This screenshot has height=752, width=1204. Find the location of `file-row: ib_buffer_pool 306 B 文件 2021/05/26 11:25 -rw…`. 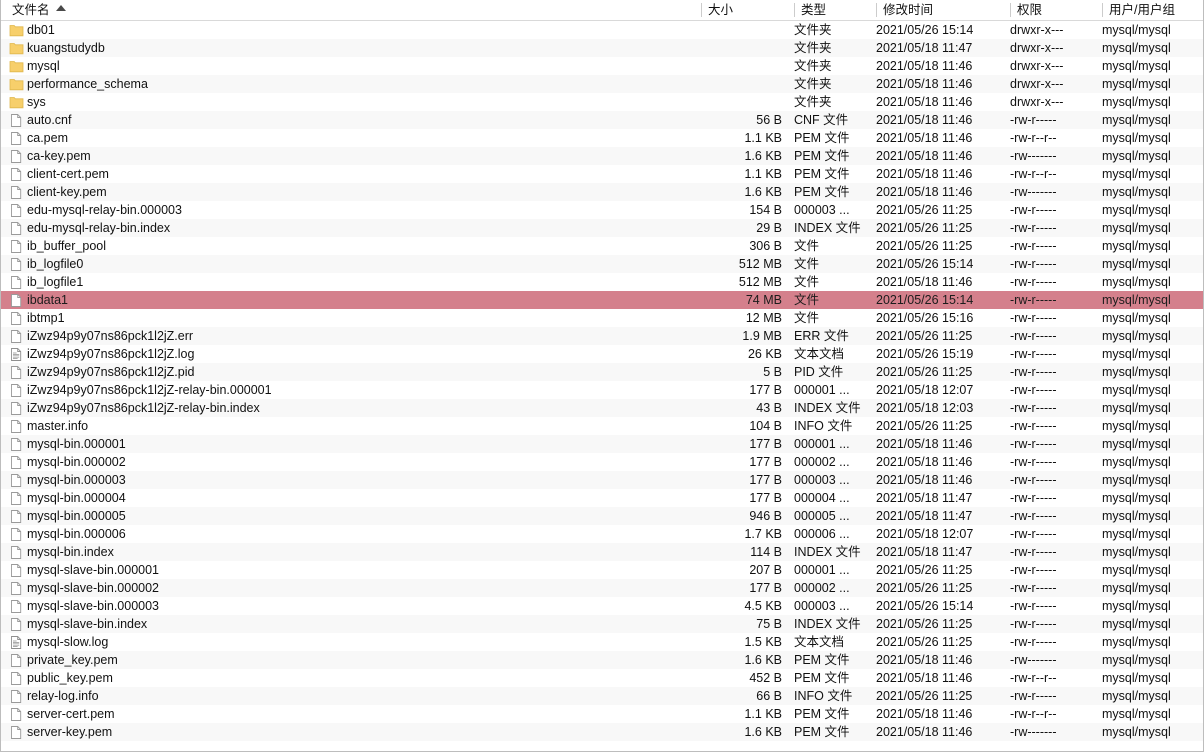

file-row: ib_buffer_pool 306 B 文件 2021/05/26 11:25 -rw… is located at coordinates (602, 246).